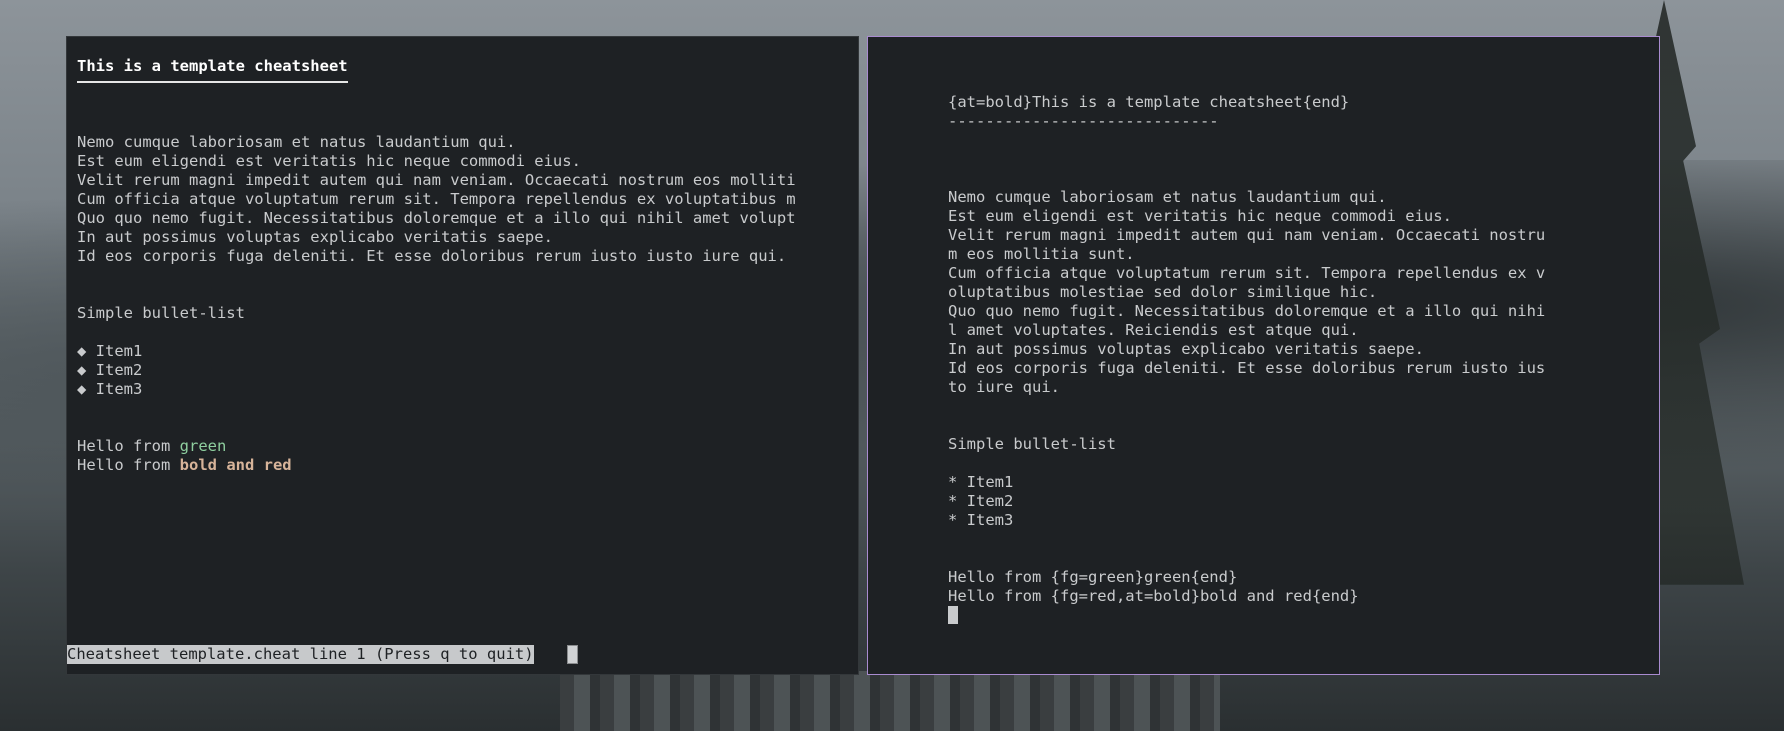 The width and height of the screenshot is (1784, 731). Describe the element at coordinates (981, 482) in the screenshot. I see `source-line: * Item1` at that location.